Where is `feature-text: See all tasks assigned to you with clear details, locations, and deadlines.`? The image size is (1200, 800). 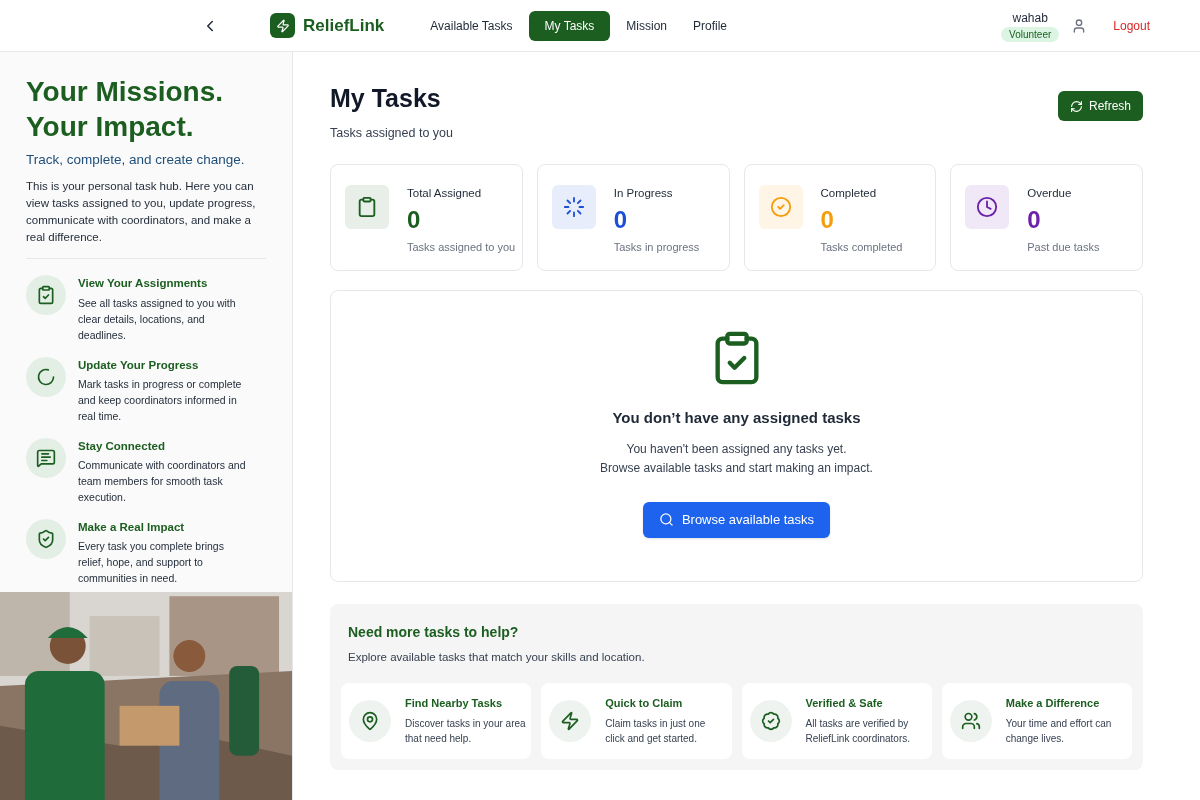 feature-text: See all tasks assigned to you with clear details, locations, and deadlines. is located at coordinates (157, 319).